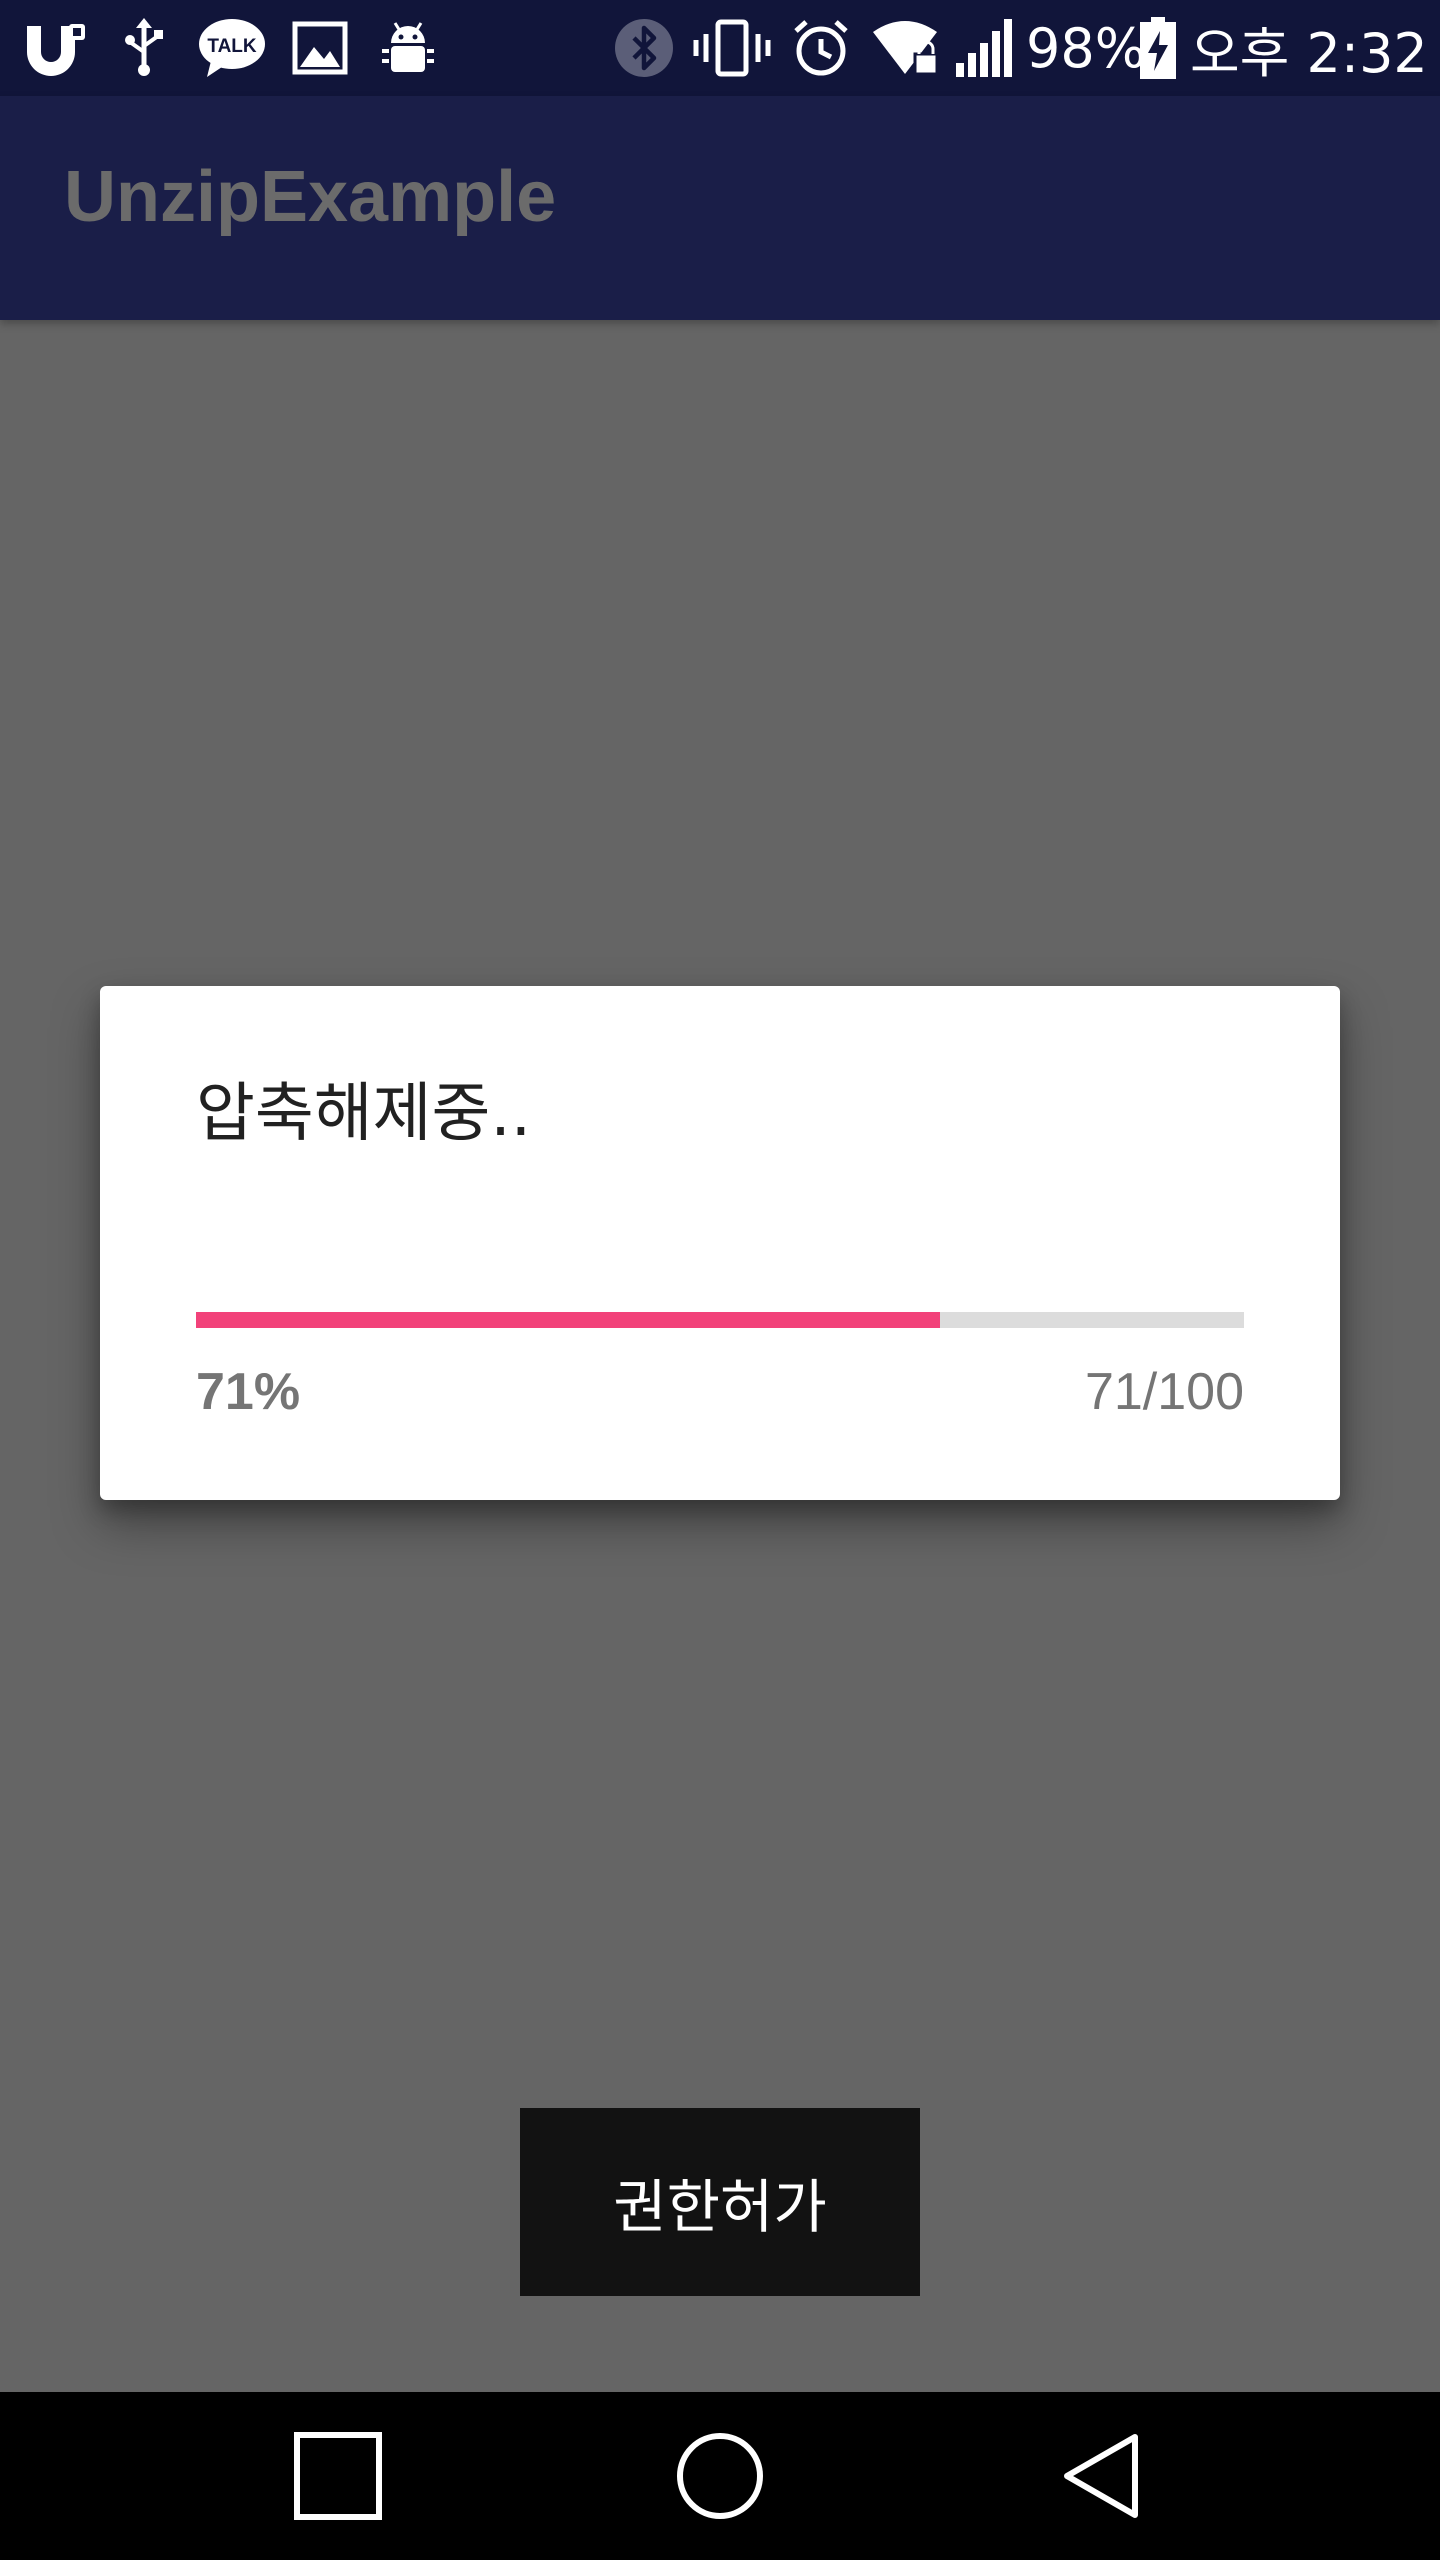 Image resolution: width=1440 pixels, height=2560 pixels. What do you see at coordinates (1309, 53) in the screenshot?
I see `status-time: 오후 2:32` at bounding box center [1309, 53].